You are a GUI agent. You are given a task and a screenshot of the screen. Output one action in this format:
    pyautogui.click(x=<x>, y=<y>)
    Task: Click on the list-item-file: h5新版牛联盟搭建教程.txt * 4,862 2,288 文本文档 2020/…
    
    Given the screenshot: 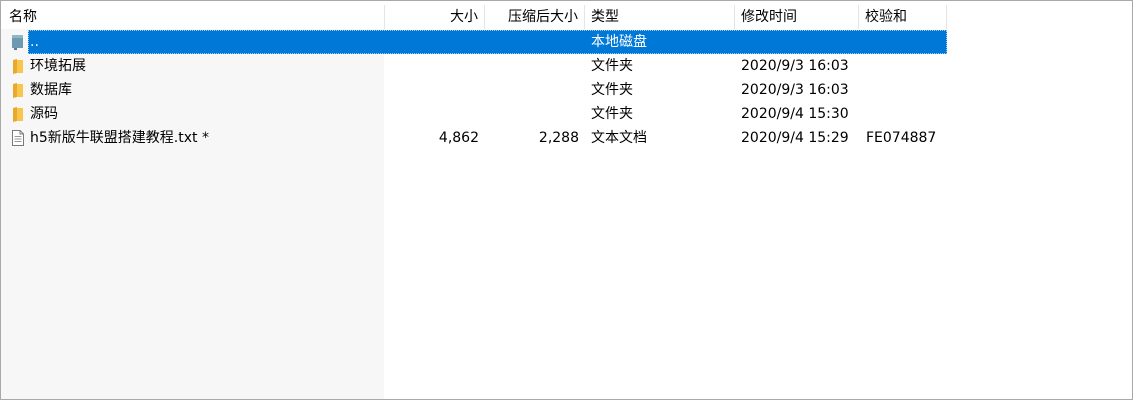 What is the action you would take?
    pyautogui.click(x=474, y=138)
    